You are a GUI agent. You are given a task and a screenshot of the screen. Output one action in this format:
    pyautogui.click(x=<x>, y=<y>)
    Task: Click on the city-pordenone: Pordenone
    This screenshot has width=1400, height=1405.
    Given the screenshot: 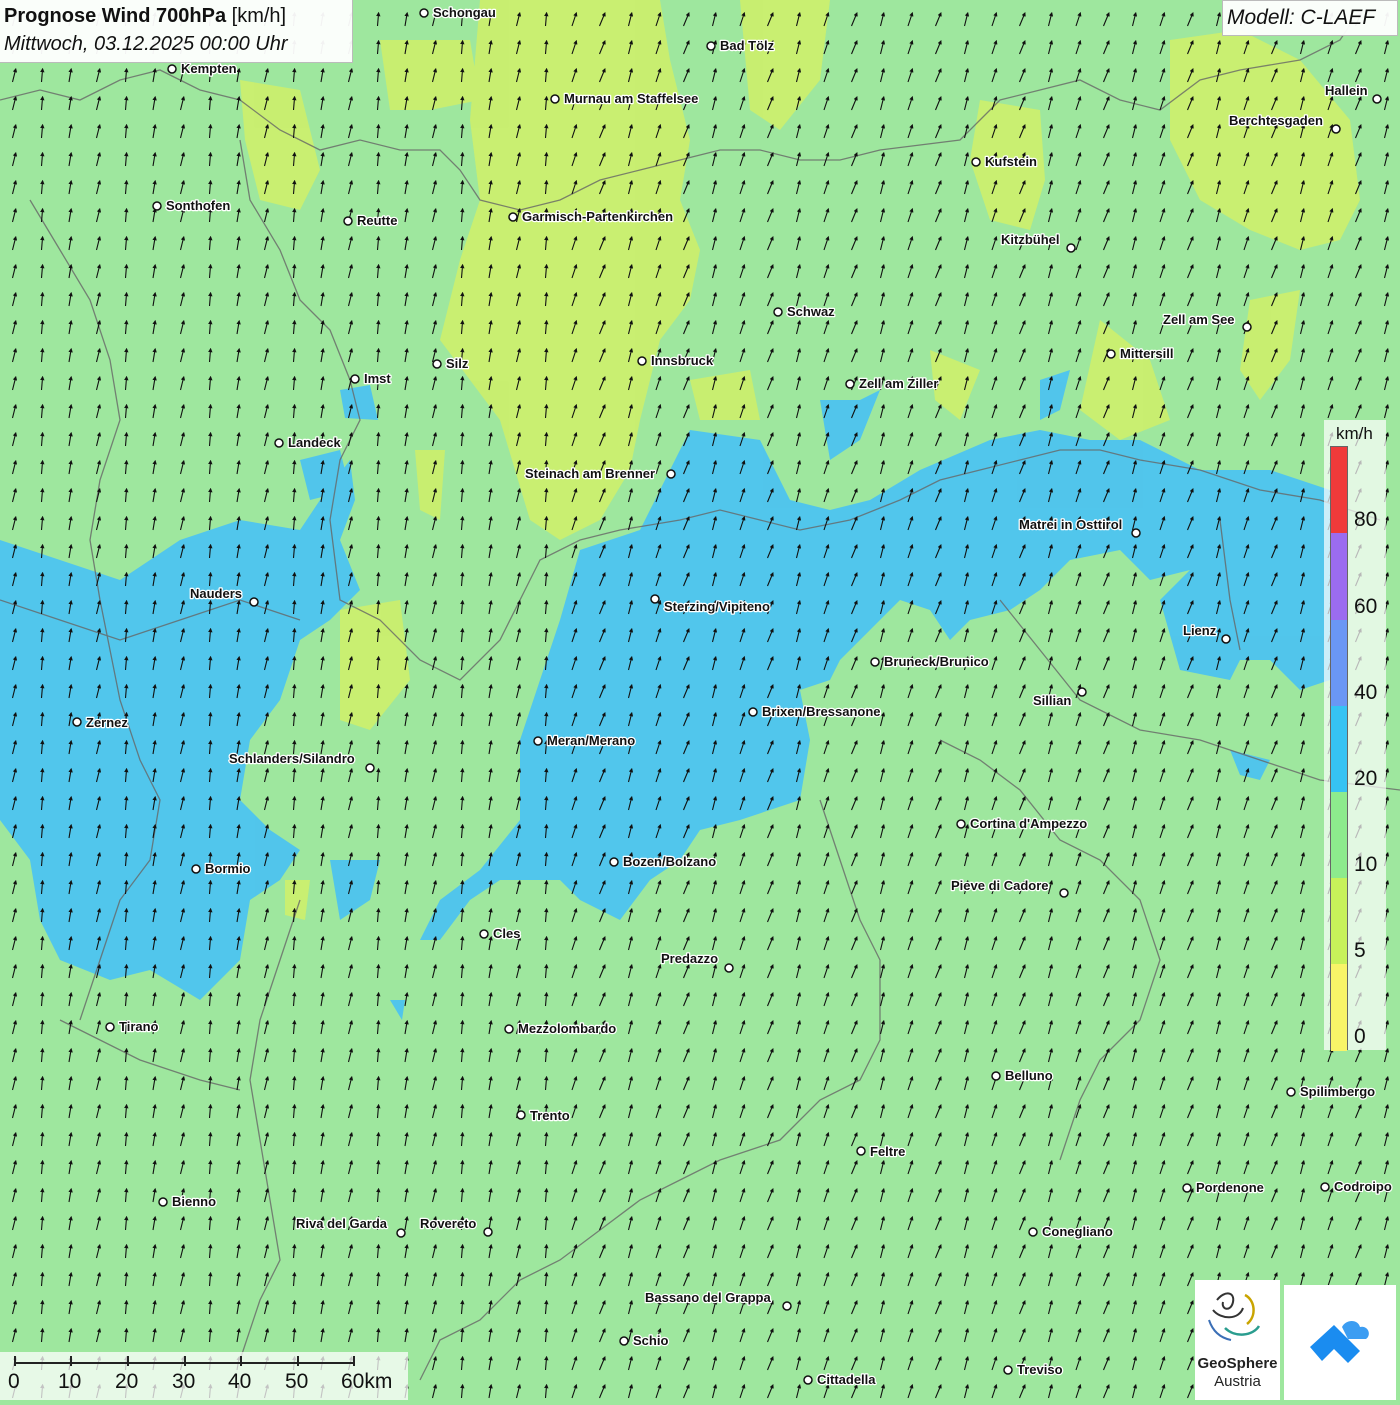 What is the action you would take?
    pyautogui.click(x=1223, y=1187)
    